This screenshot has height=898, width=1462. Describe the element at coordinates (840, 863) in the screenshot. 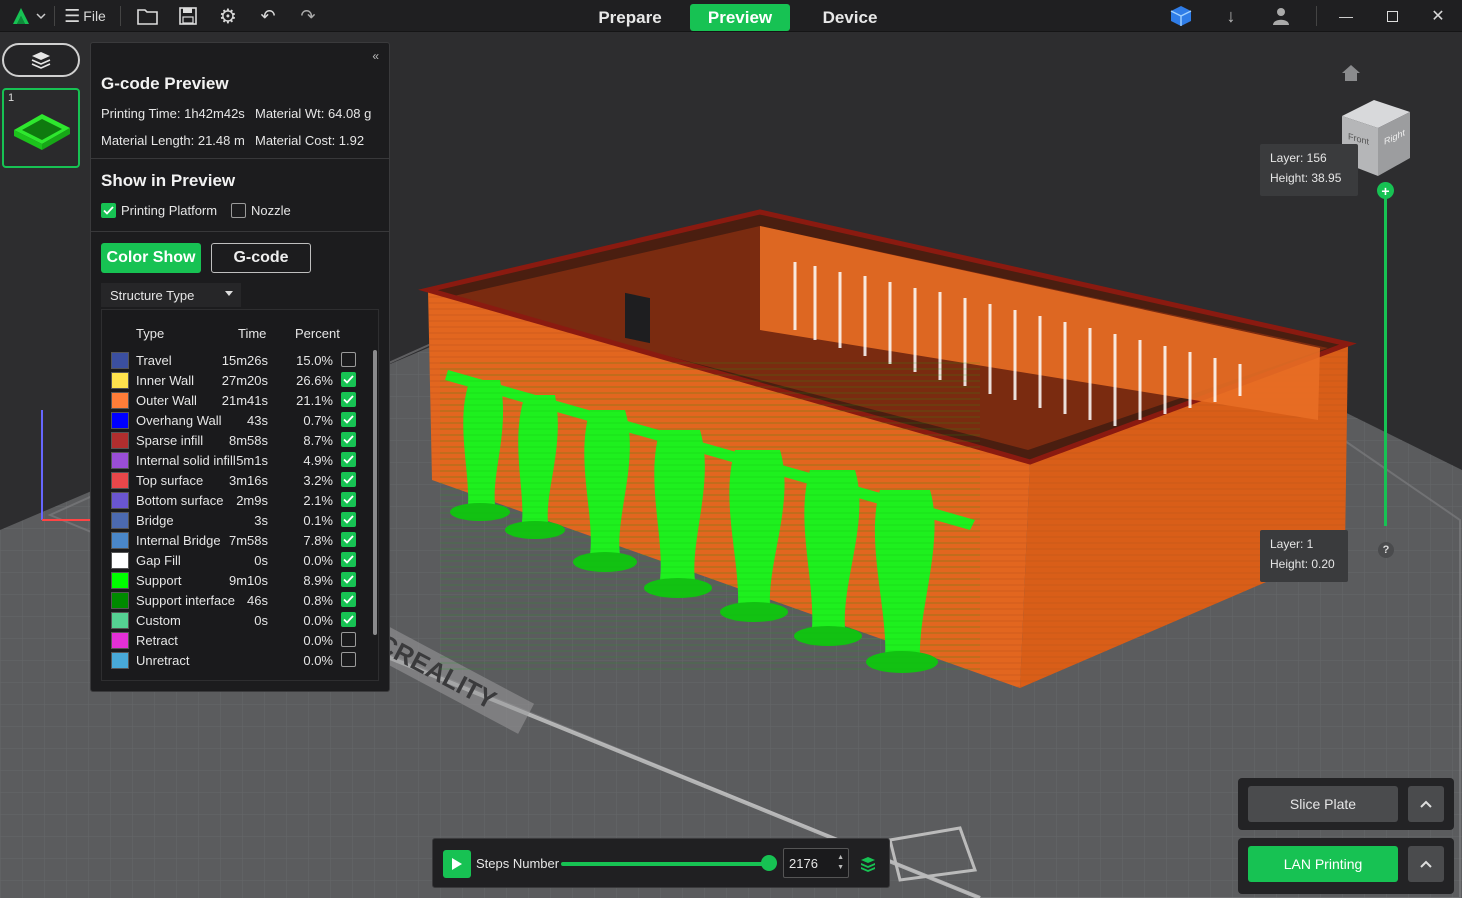

I see `spin-arrows-icon: ▲ ▼` at that location.